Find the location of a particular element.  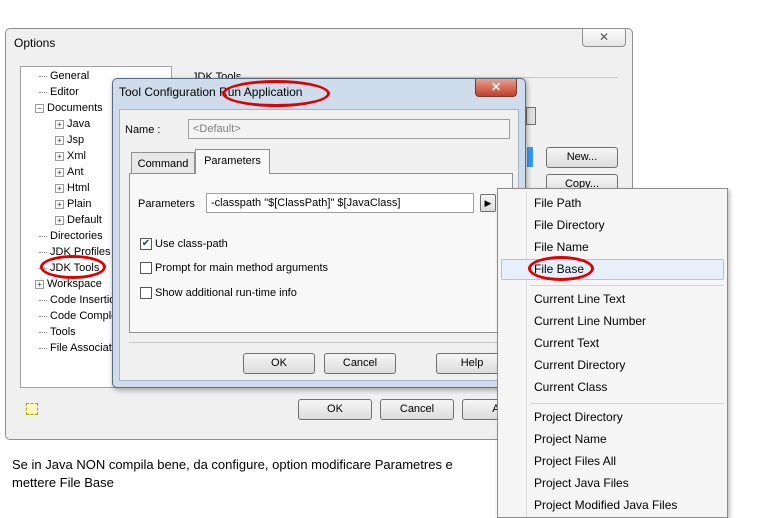

menu-item-current-text: Current Text is located at coordinates (566, 343).